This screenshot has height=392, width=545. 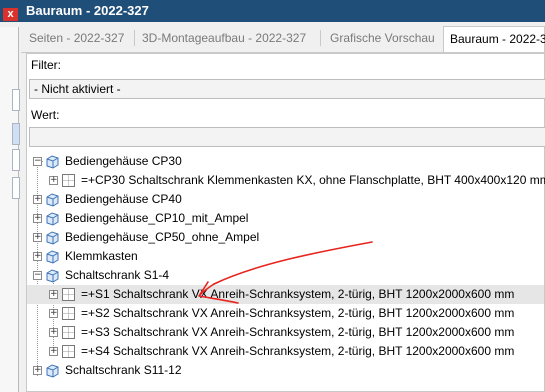 What do you see at coordinates (16, 188) in the screenshot?
I see `left-window-scrollbar` at bounding box center [16, 188].